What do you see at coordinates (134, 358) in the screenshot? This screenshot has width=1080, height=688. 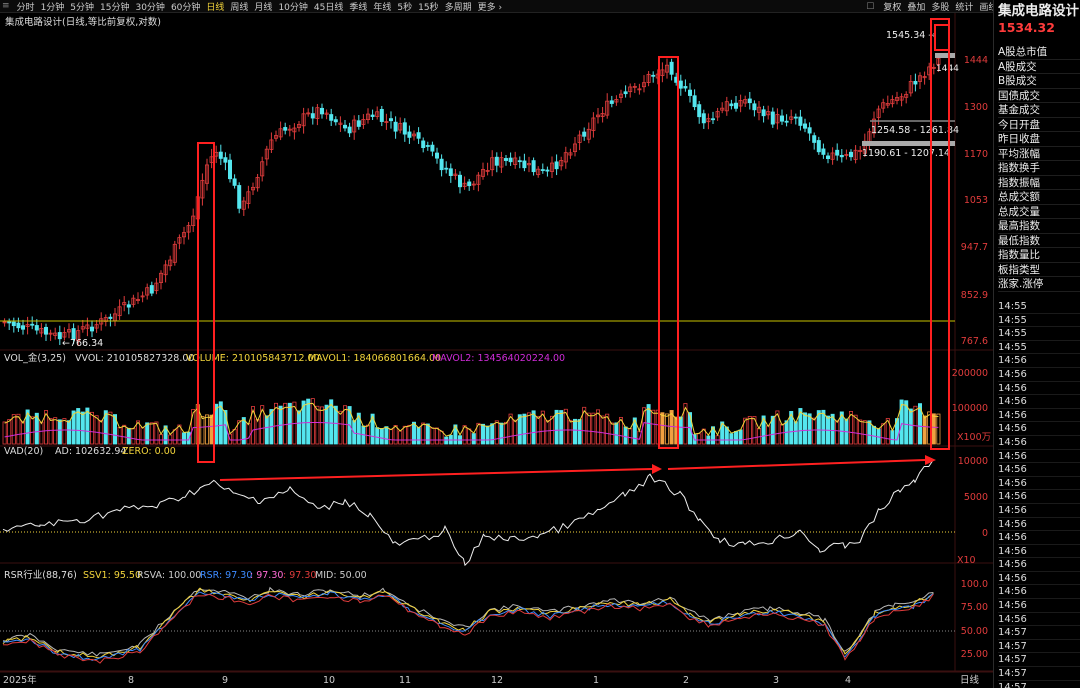 I see `vvol-label: VVOL: 210105827328.00` at bounding box center [134, 358].